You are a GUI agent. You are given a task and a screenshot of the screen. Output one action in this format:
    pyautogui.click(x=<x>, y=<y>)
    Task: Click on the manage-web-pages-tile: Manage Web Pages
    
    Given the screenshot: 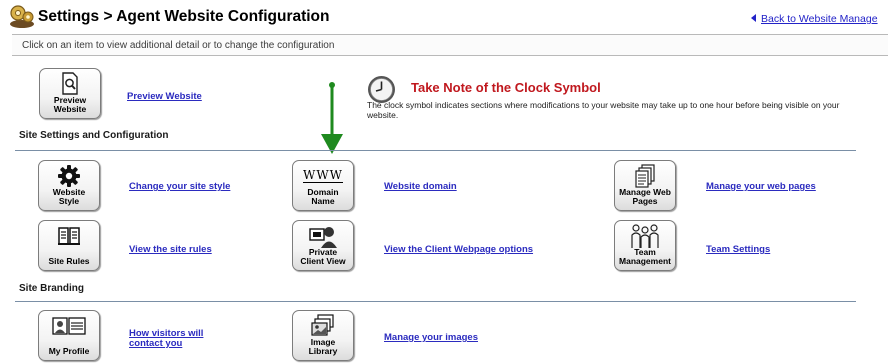 What is the action you would take?
    pyautogui.click(x=645, y=185)
    